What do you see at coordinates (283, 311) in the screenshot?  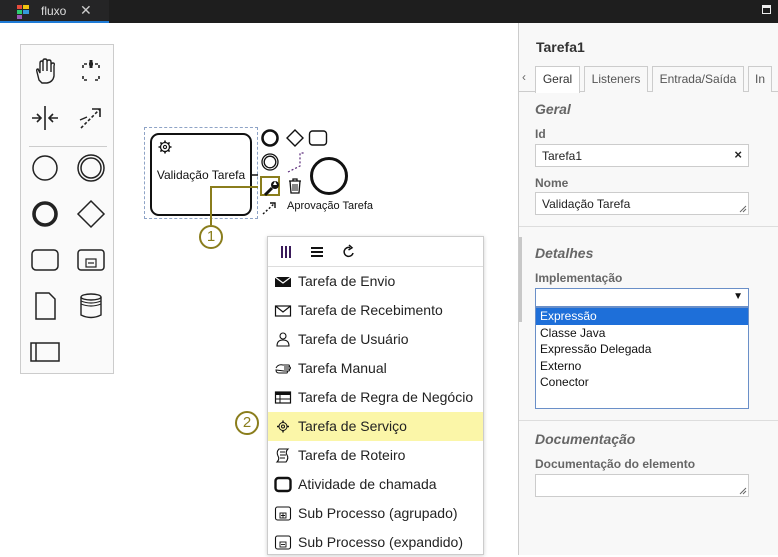 I see `receive-envelope-icon` at bounding box center [283, 311].